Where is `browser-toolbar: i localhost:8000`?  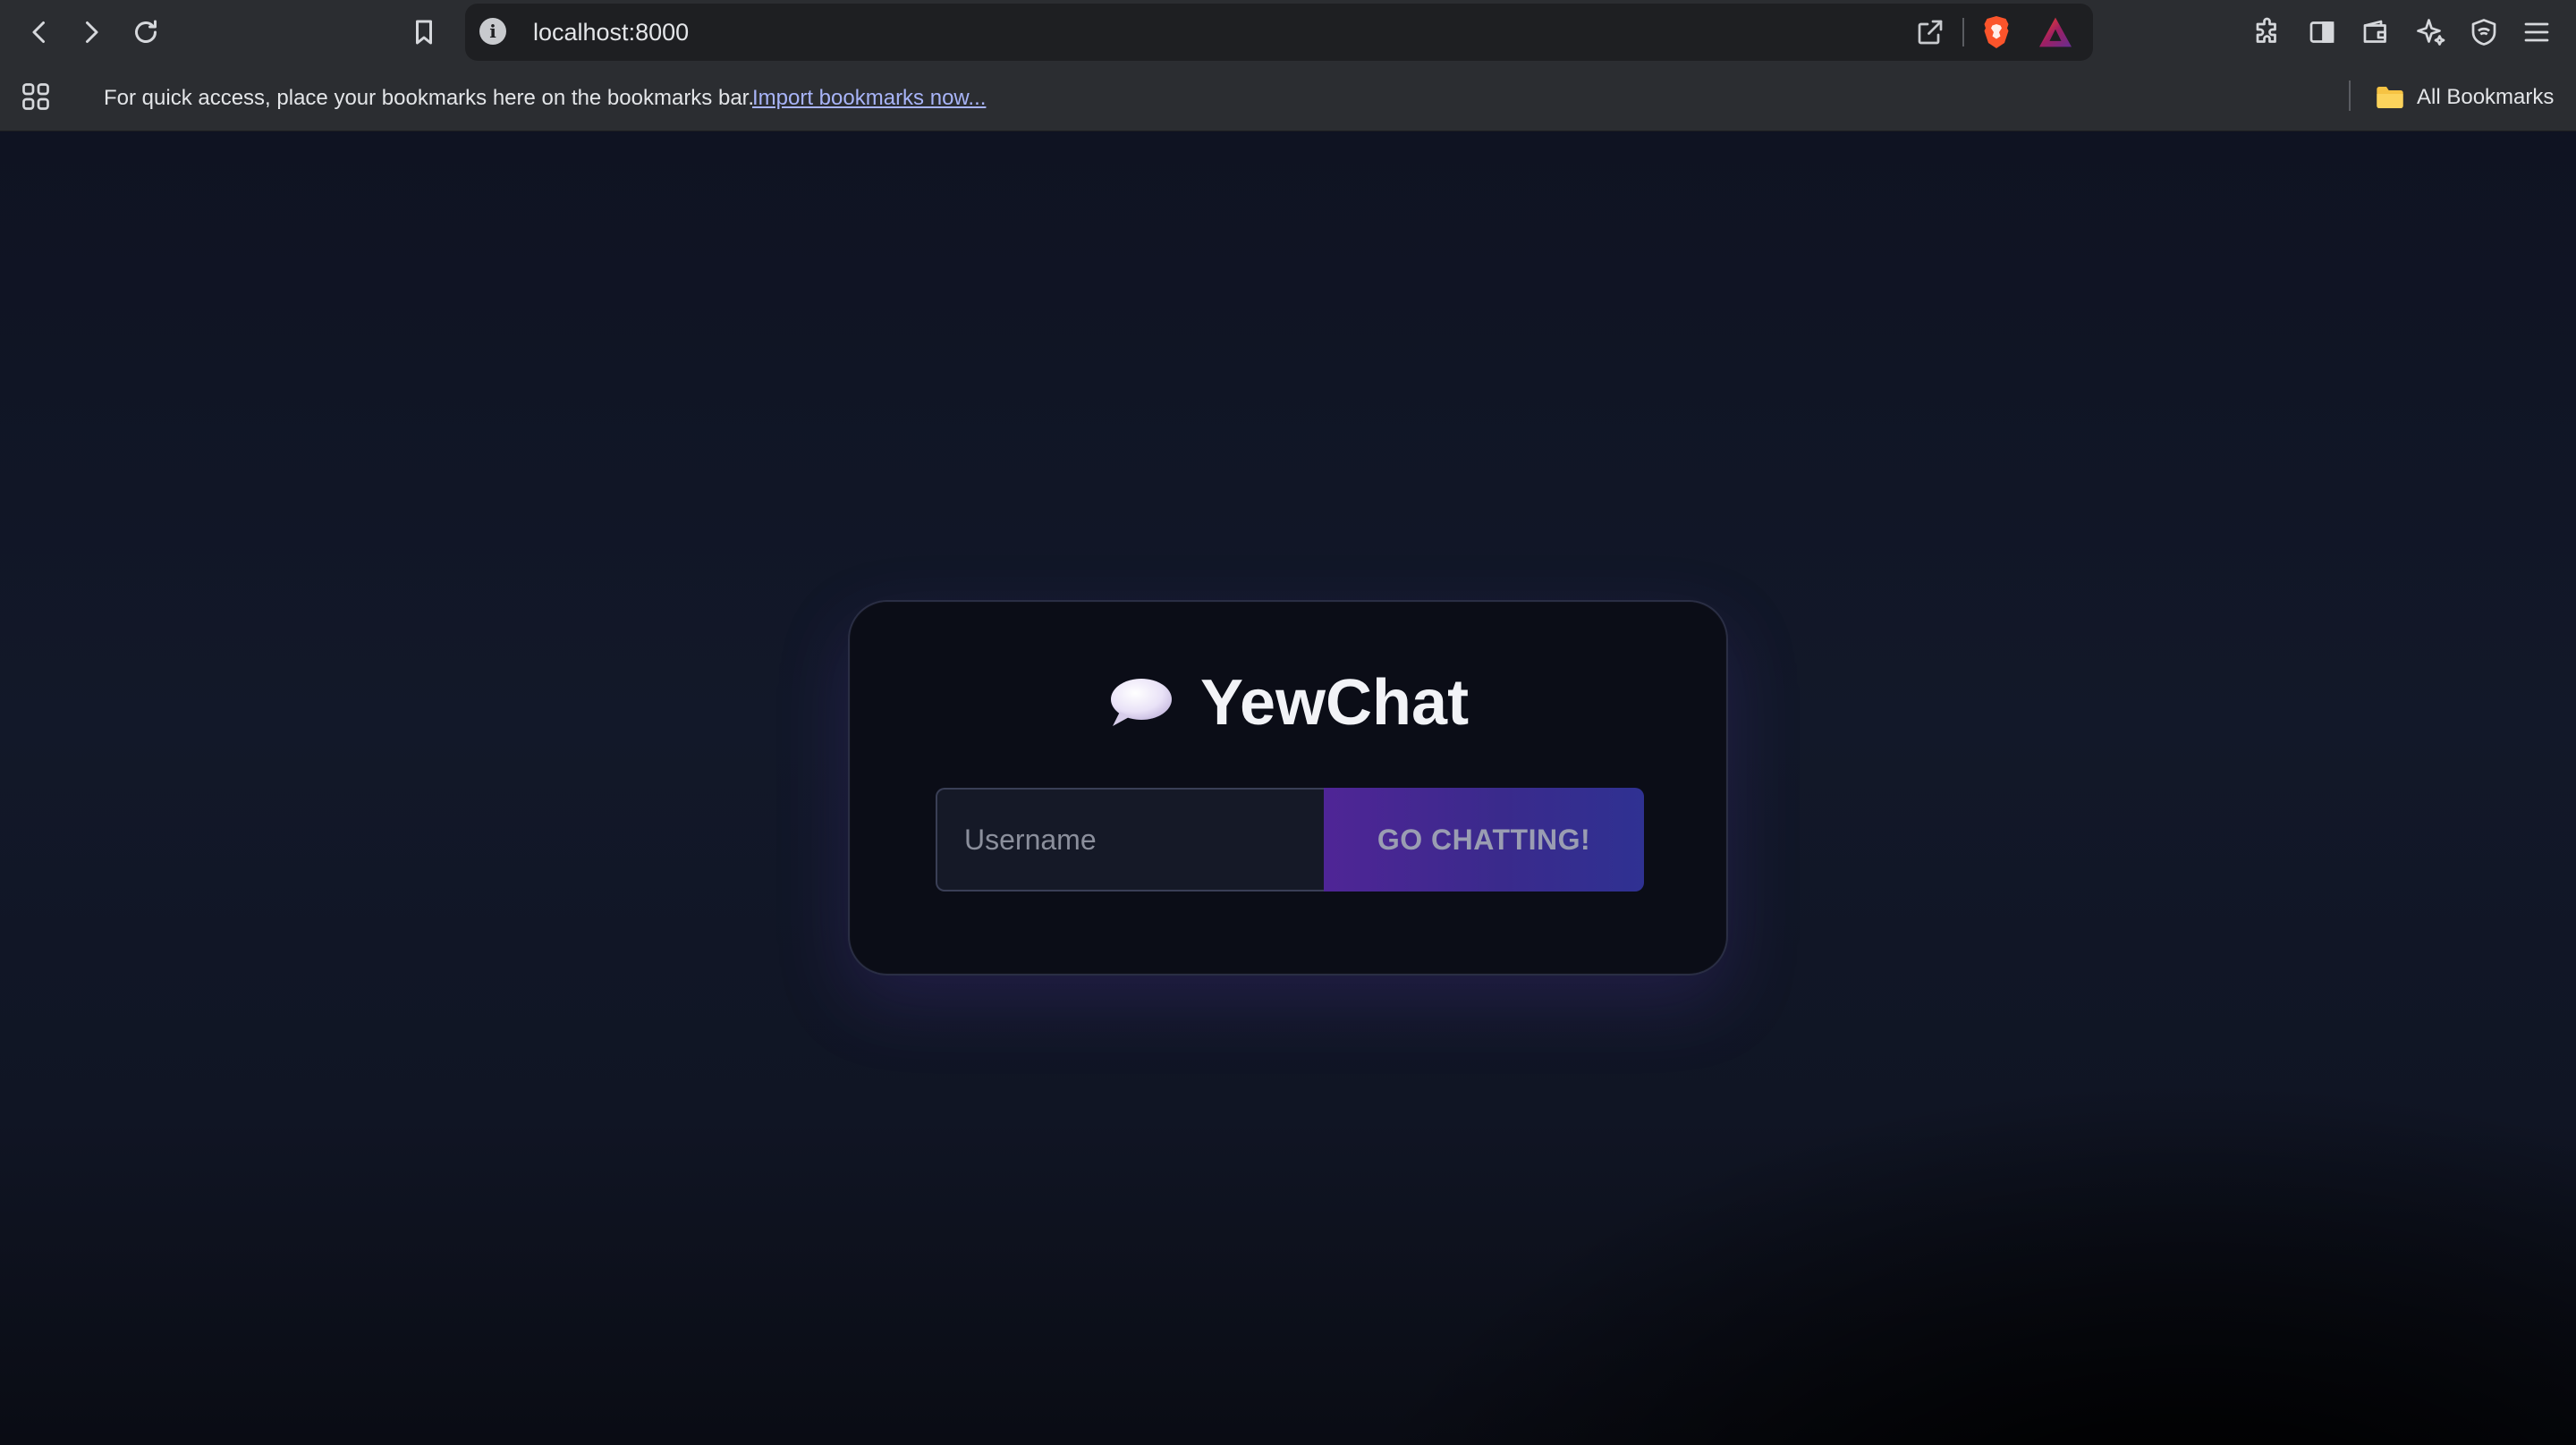 browser-toolbar: i localhost:8000 is located at coordinates (1288, 32).